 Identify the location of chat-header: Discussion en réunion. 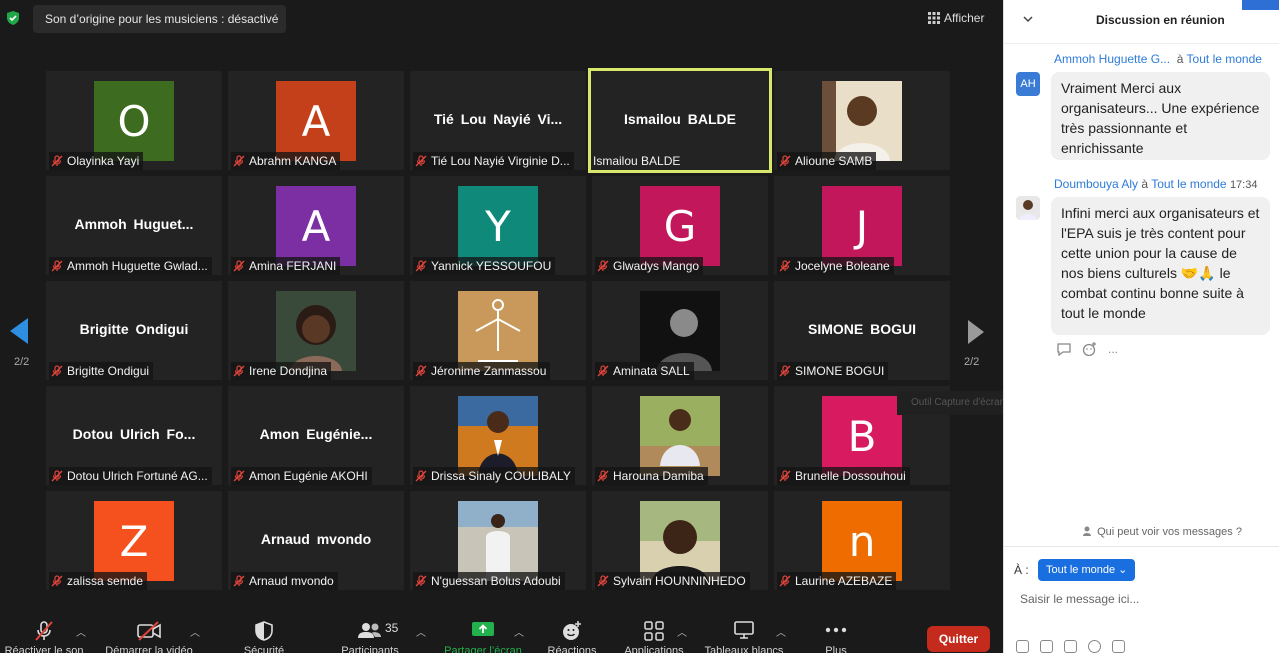
(1141, 22).